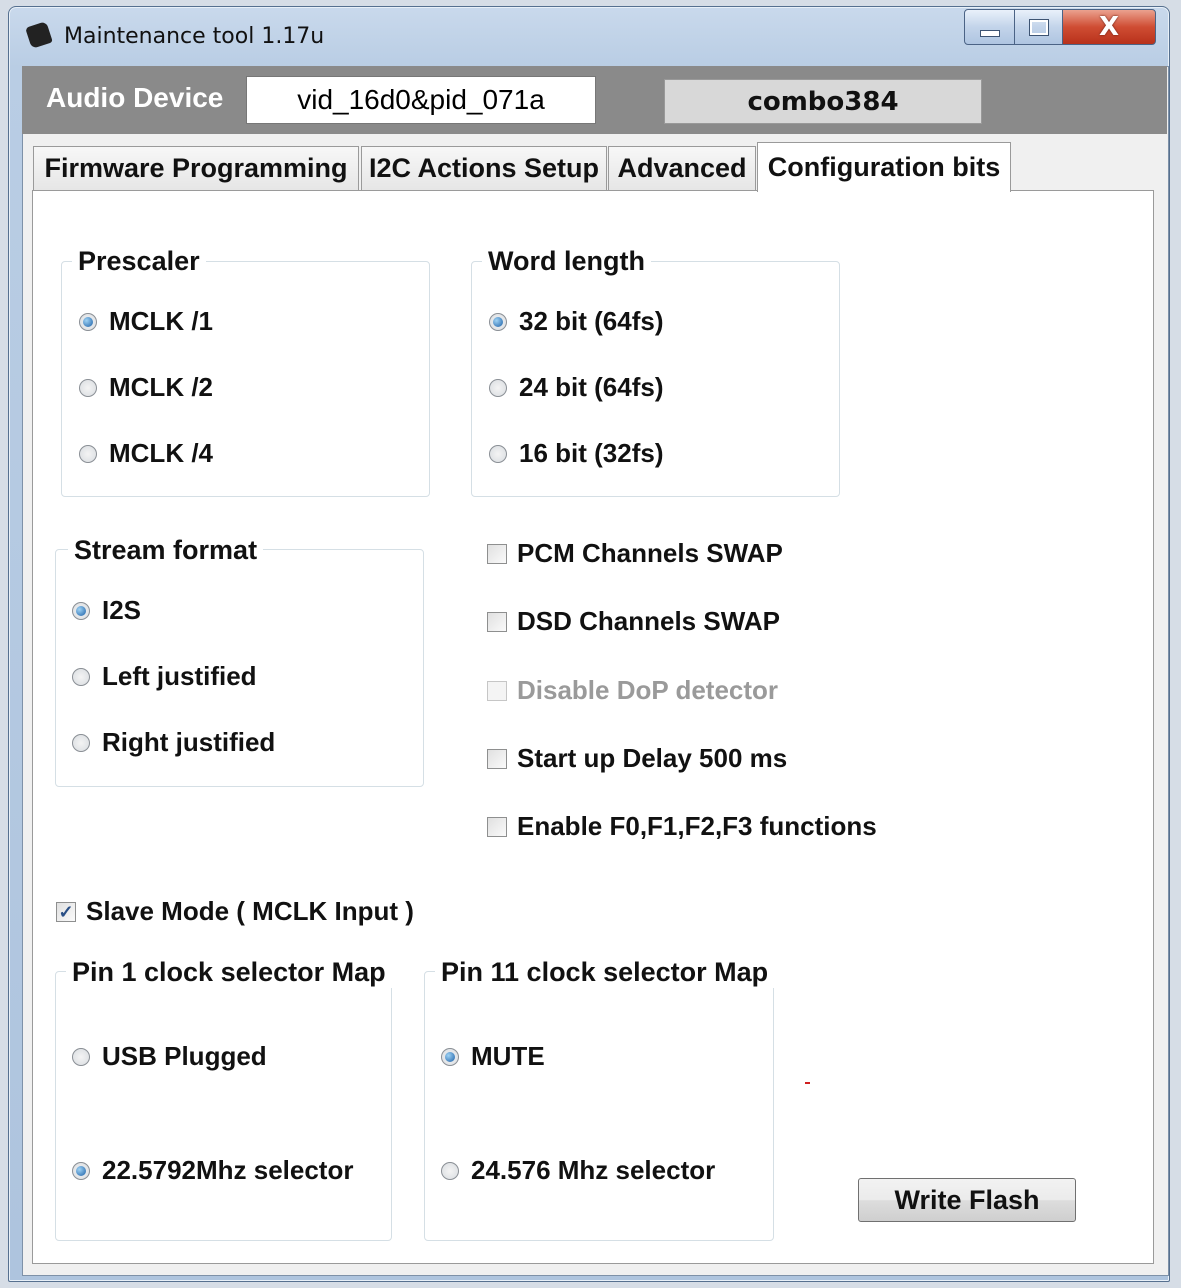  Describe the element at coordinates (146, 321) in the screenshot. I see `prescaler-option-mclk-1: MCLK /1` at that location.